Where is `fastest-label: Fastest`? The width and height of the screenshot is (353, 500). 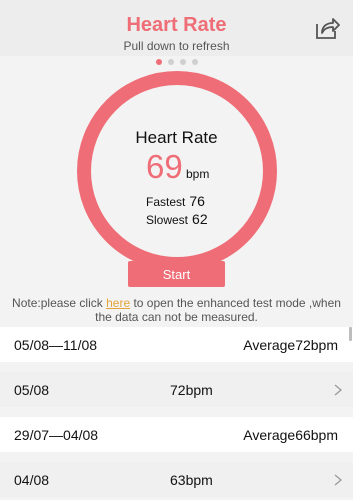
fastest-label: Fastest is located at coordinates (166, 202).